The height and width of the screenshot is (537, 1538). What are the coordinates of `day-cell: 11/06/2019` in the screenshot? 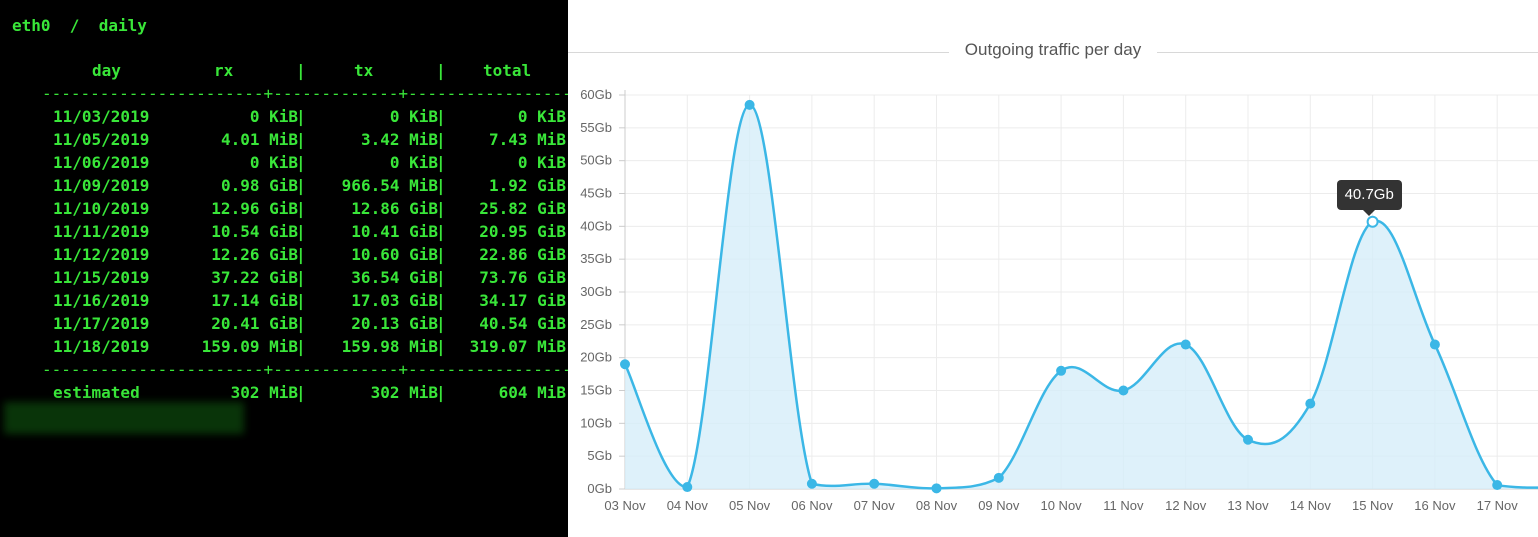 It's located at (101, 162).